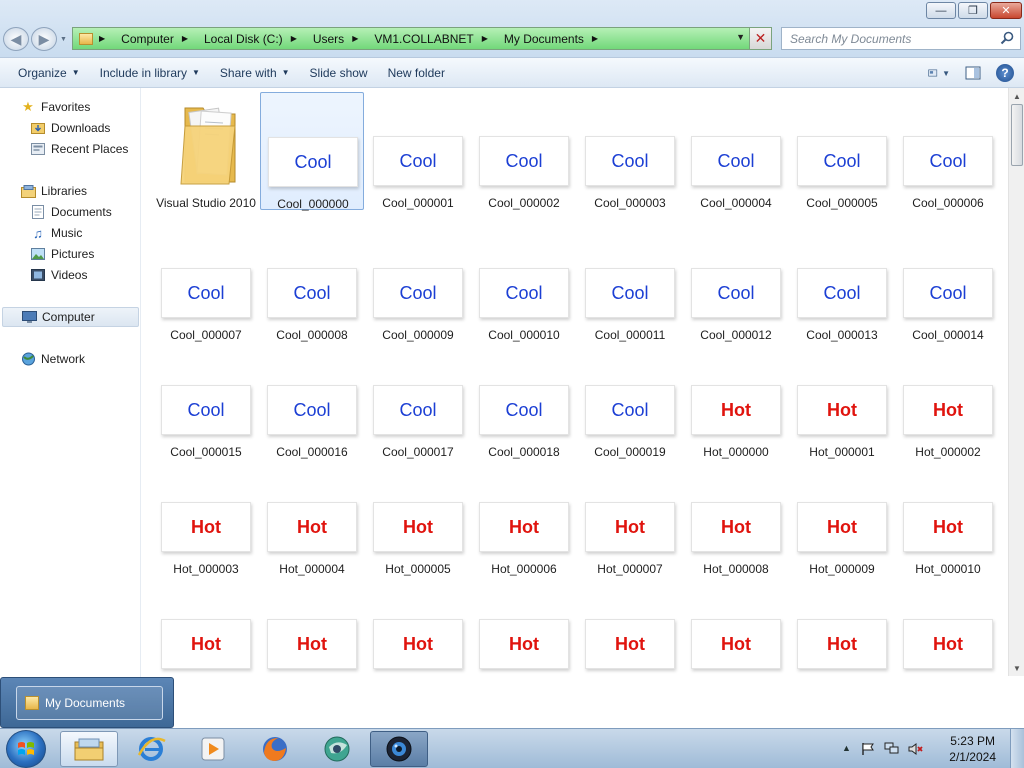  I want to click on close-button: ✕, so click(1006, 10).